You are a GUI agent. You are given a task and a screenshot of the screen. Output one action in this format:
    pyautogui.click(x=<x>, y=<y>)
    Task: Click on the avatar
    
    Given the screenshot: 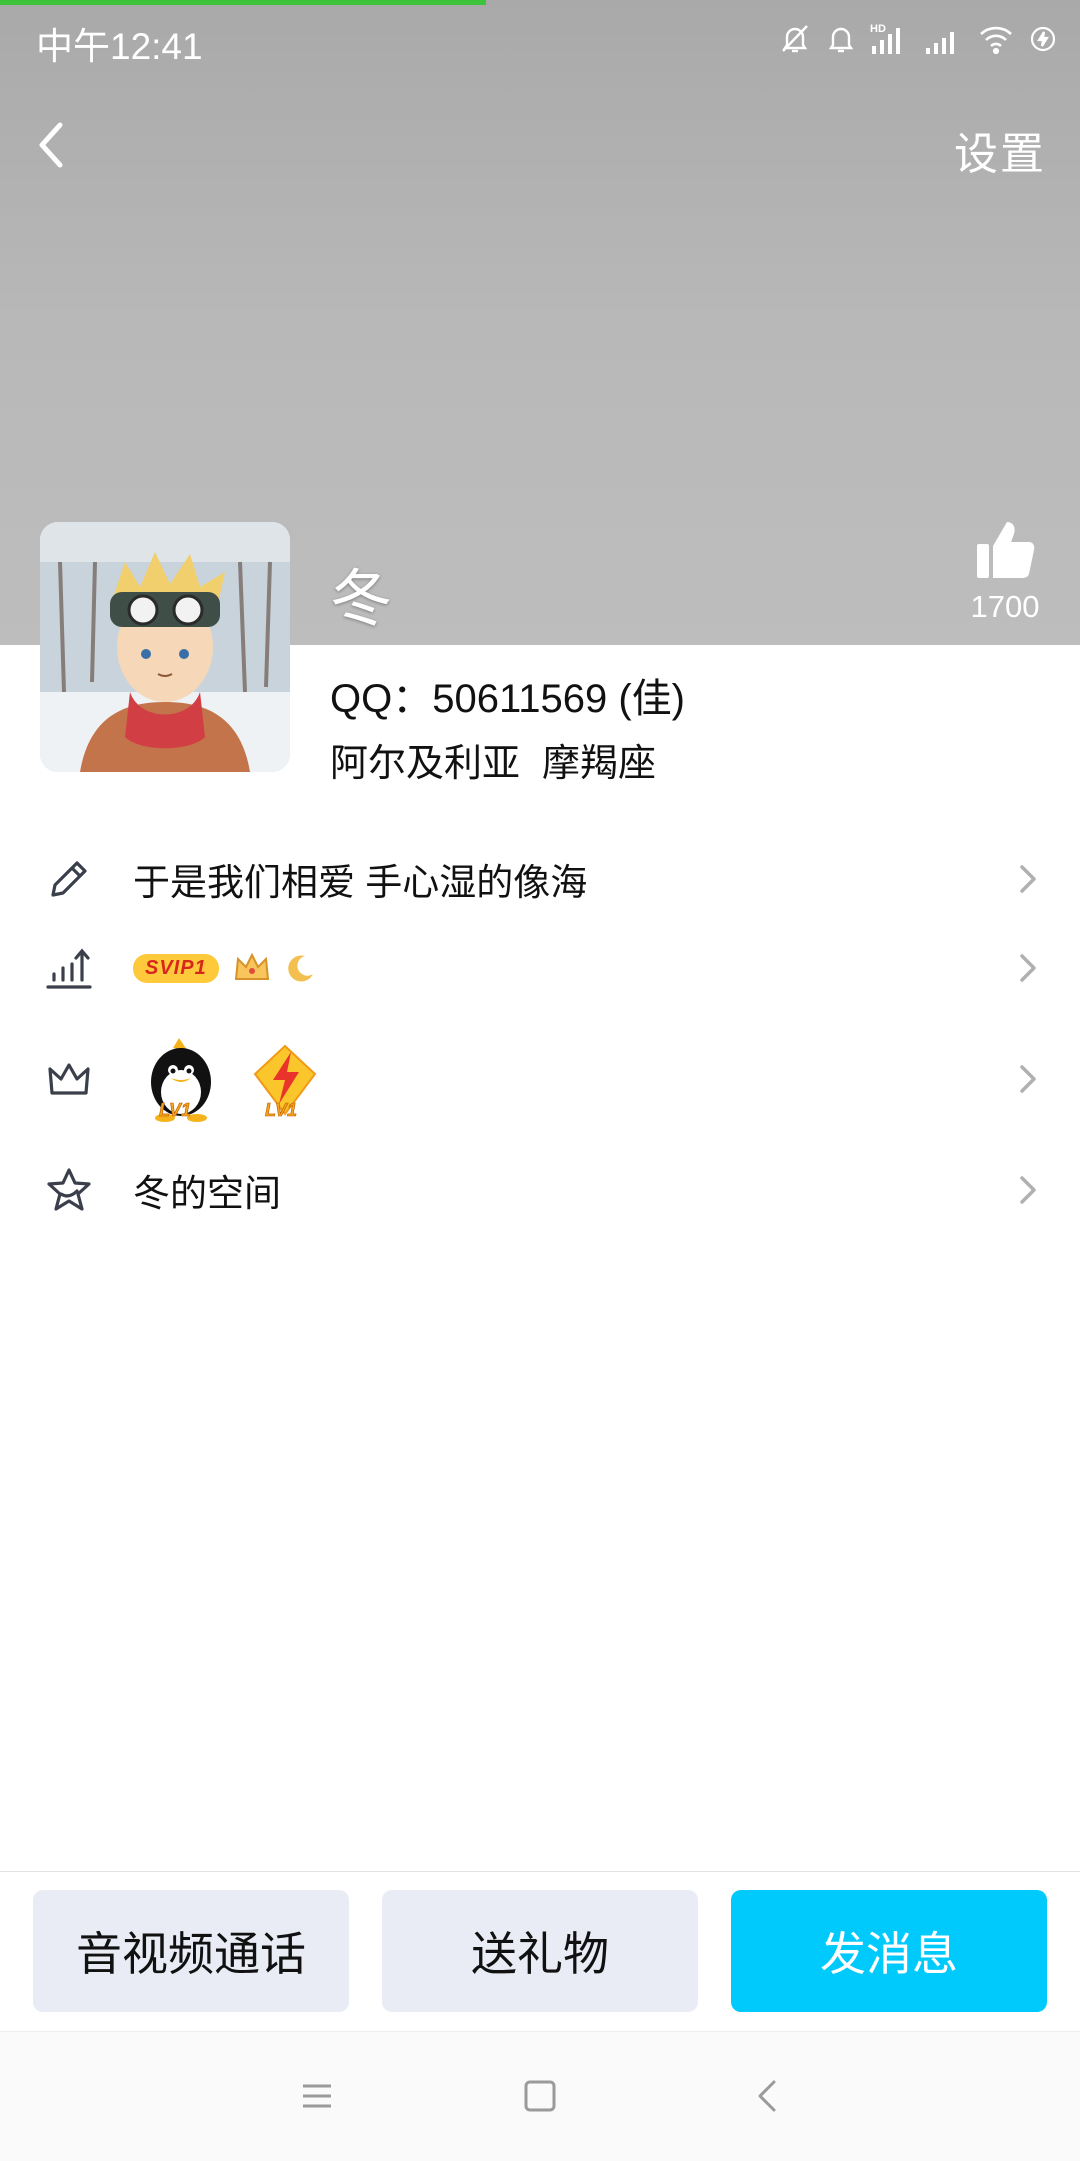 What is the action you would take?
    pyautogui.click(x=165, y=647)
    